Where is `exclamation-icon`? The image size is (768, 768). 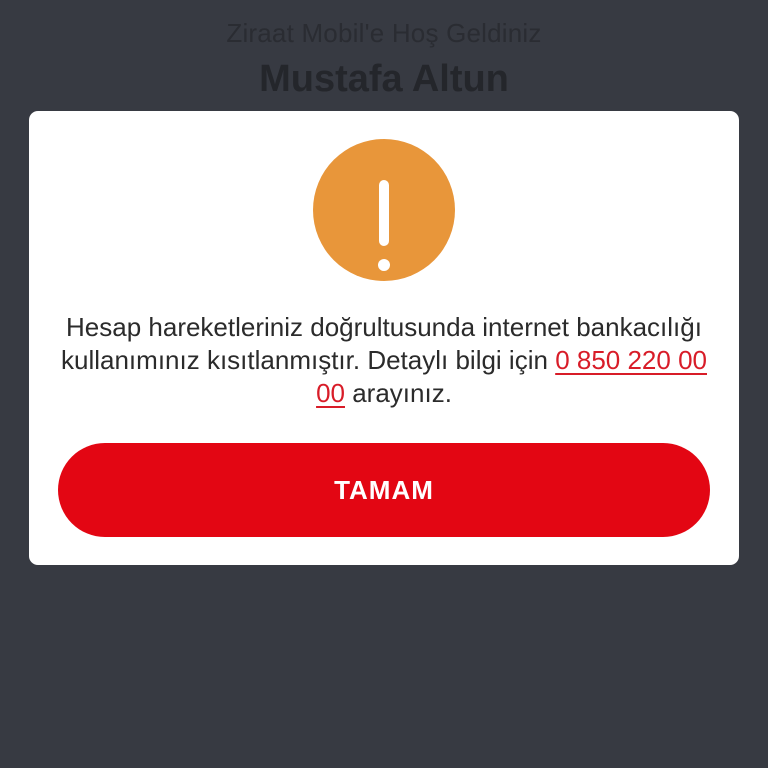
exclamation-icon is located at coordinates (384, 210).